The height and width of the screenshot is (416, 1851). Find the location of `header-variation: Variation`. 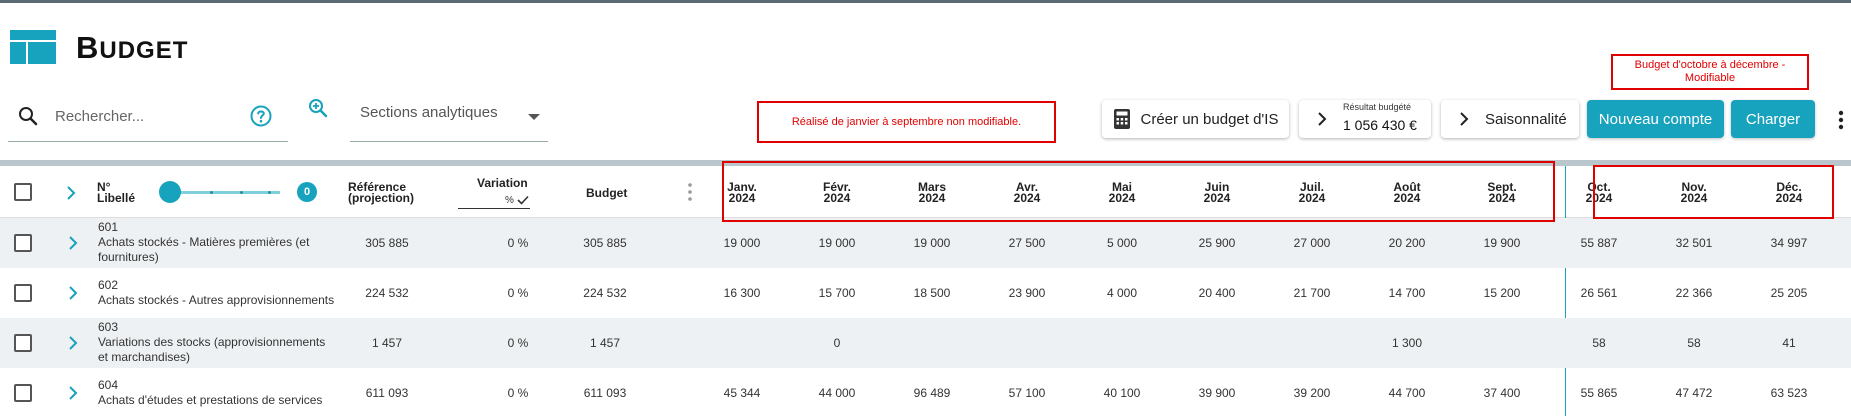

header-variation: Variation is located at coordinates (502, 183).